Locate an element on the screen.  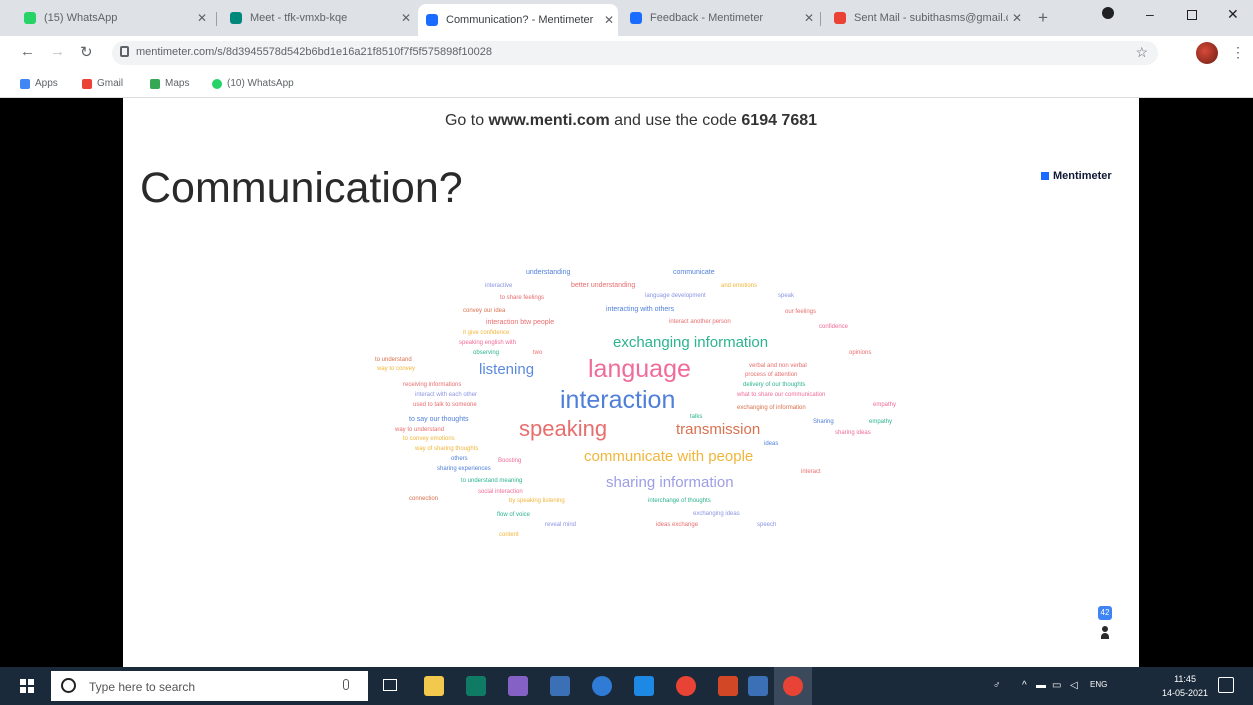
word-cloud-entry: opinions is located at coordinates (860, 353).